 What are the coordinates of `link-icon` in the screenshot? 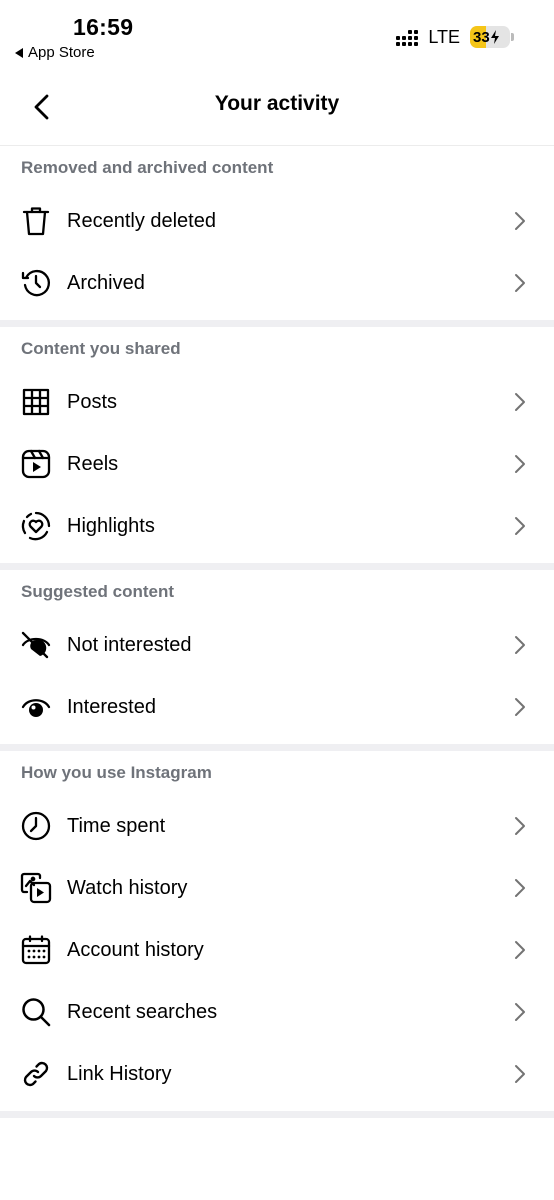 It's located at (36, 1074).